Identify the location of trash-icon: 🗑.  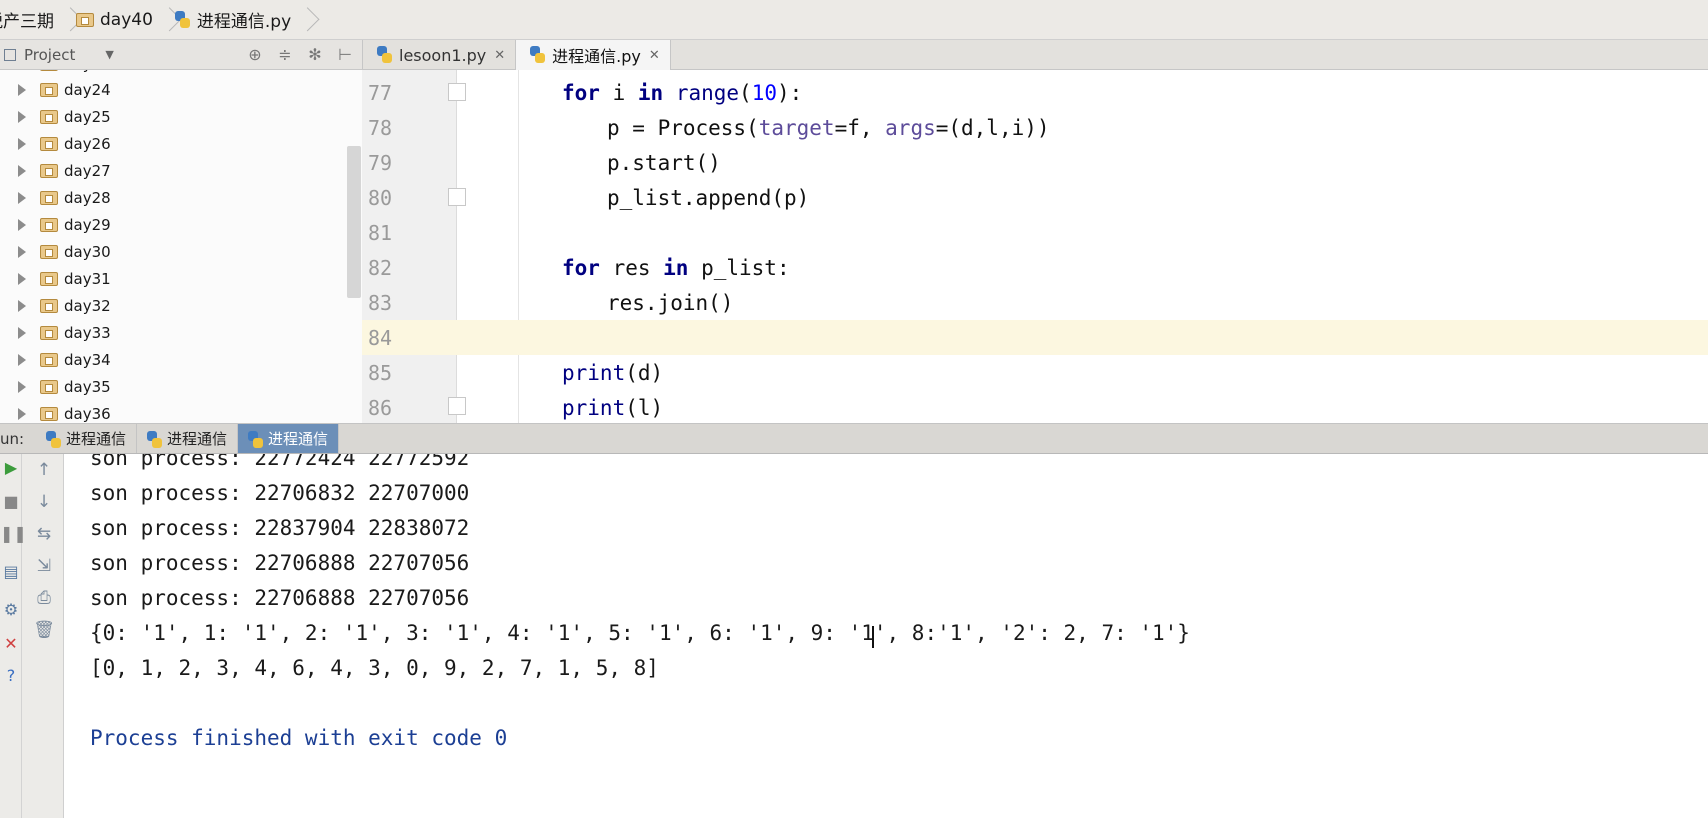
(44, 630).